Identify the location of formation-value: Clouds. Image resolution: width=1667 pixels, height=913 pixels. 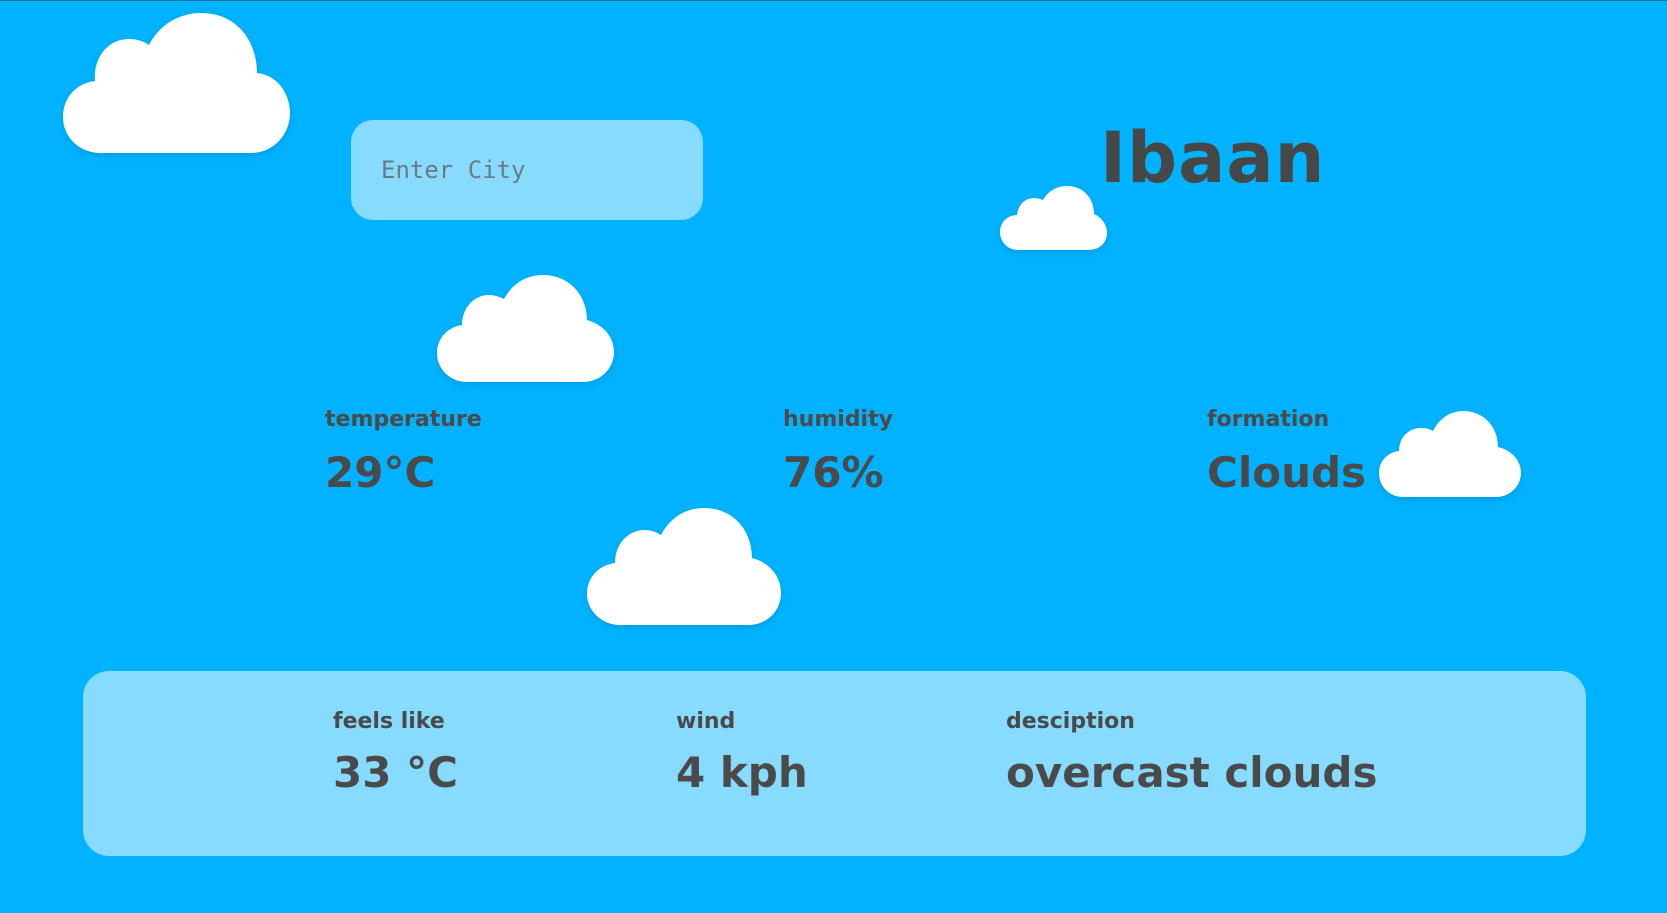
(1287, 472).